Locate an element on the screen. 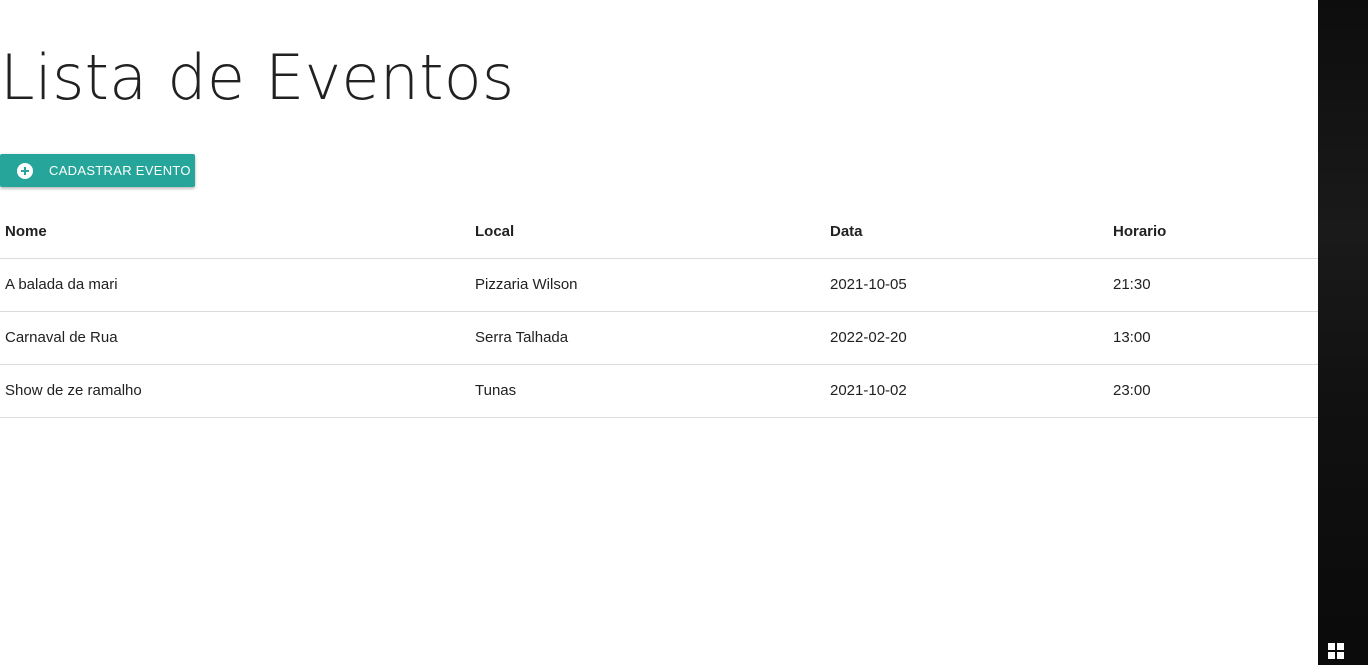 The image size is (1368, 665). column-header-data: Data is located at coordinates (966, 232).